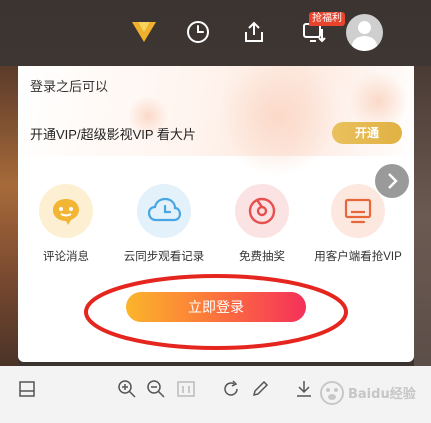  Describe the element at coordinates (113, 134) in the screenshot. I see `vip-promo-text: 开通VIP/超级影视VIP 看大片` at that location.